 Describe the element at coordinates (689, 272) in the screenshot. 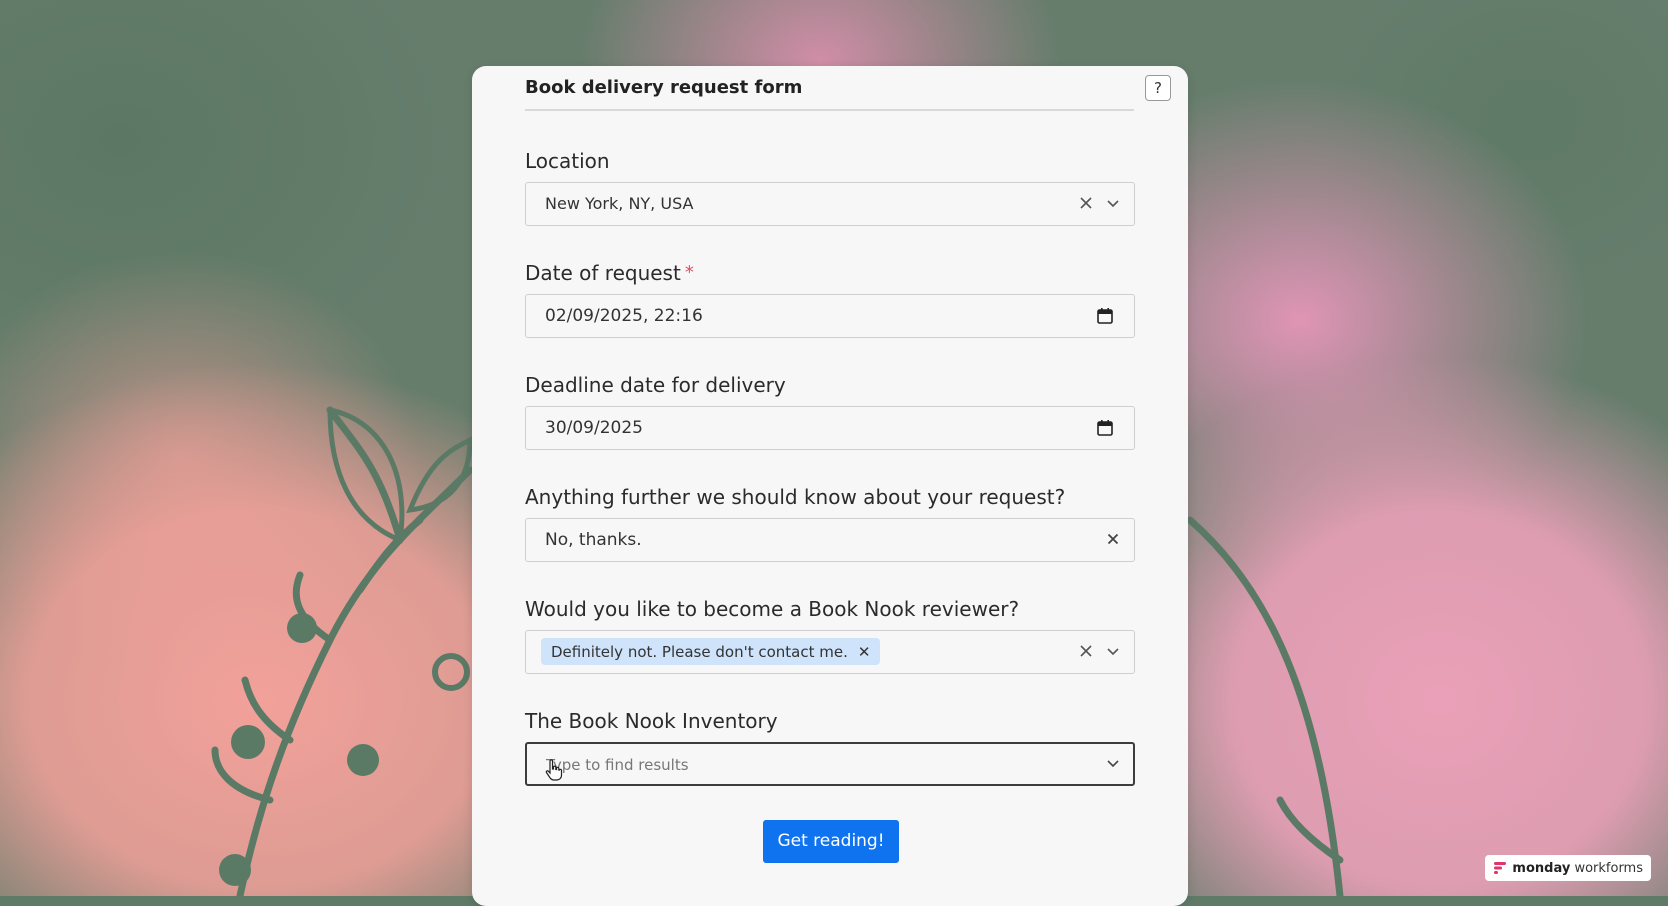

I see `required-marker: *` at that location.